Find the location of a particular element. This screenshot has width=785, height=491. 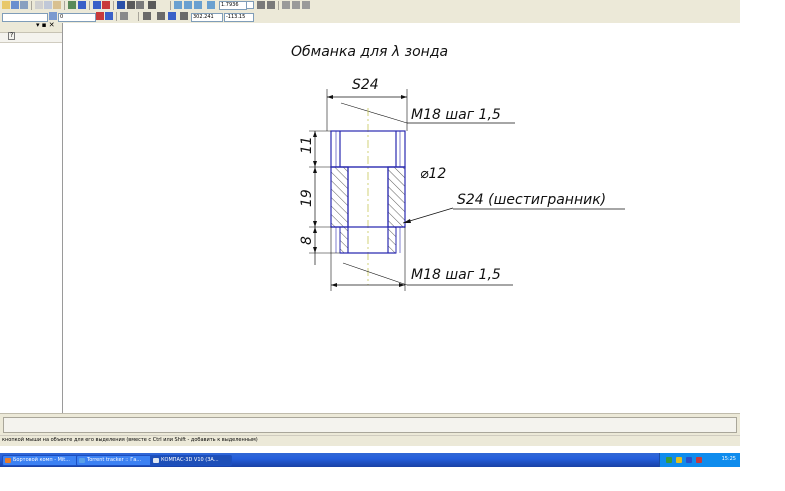

pan-icon is located at coordinates (261, 5).